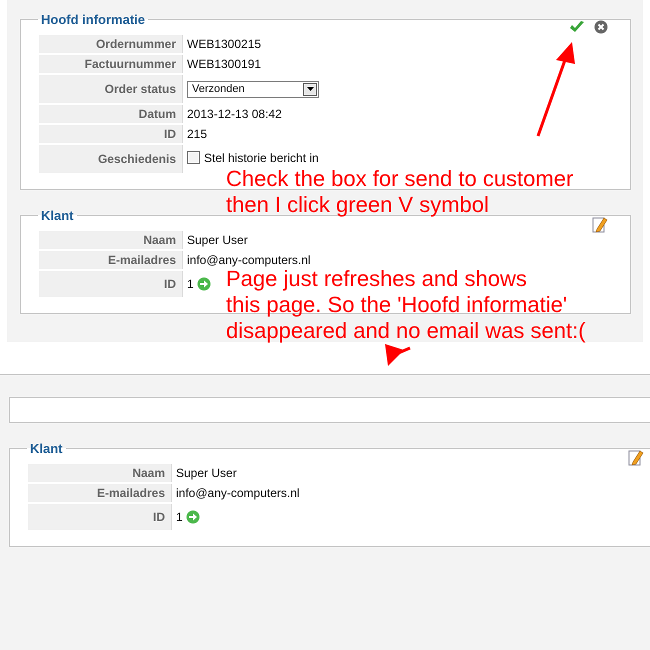 The width and height of the screenshot is (650, 650). I want to click on status-dropdown: Verzonden, so click(253, 89).